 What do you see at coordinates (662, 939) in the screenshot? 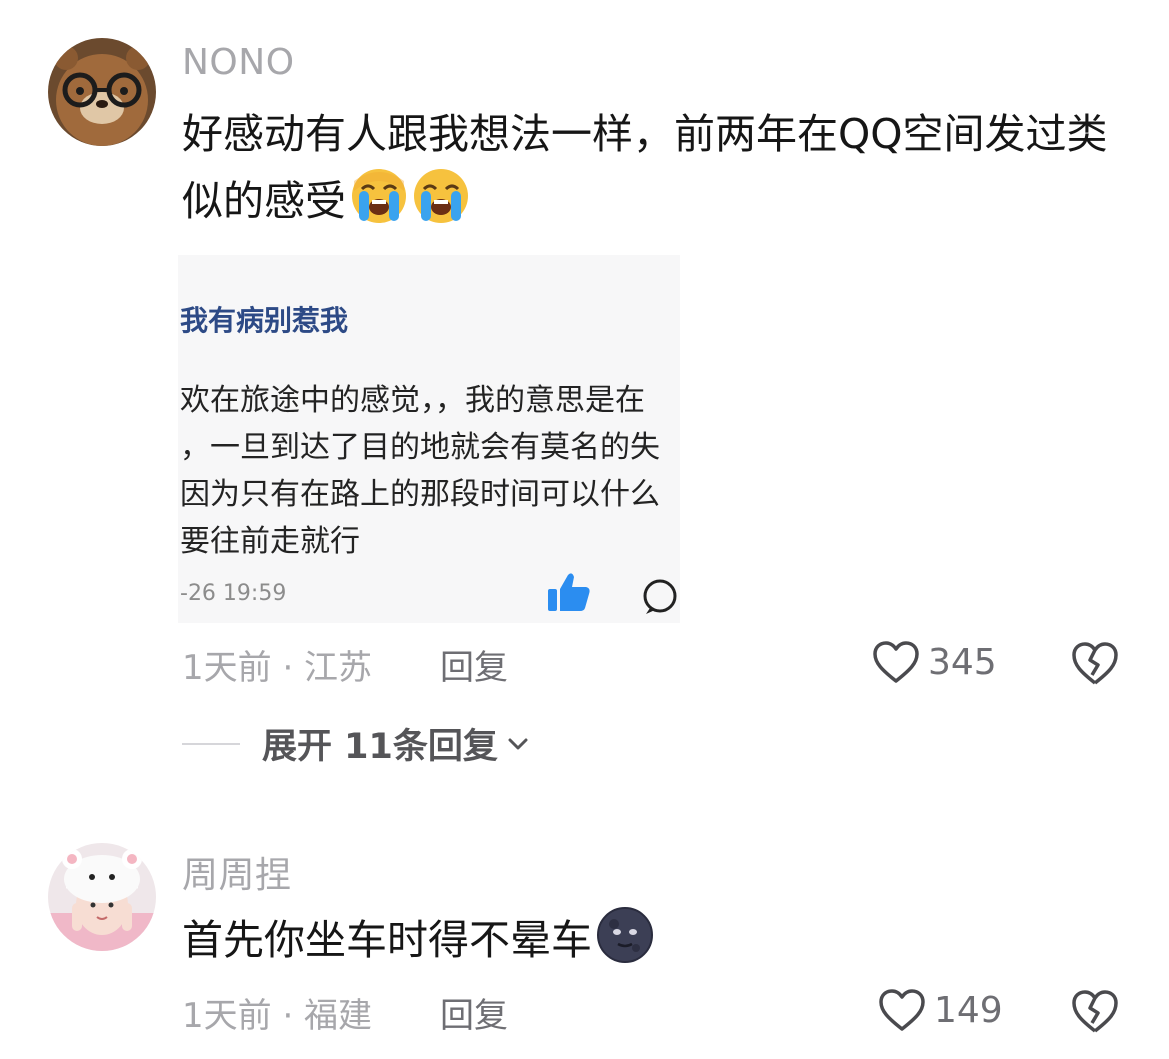
I see `comment-text: 首先你坐车时得不晕车` at bounding box center [662, 939].